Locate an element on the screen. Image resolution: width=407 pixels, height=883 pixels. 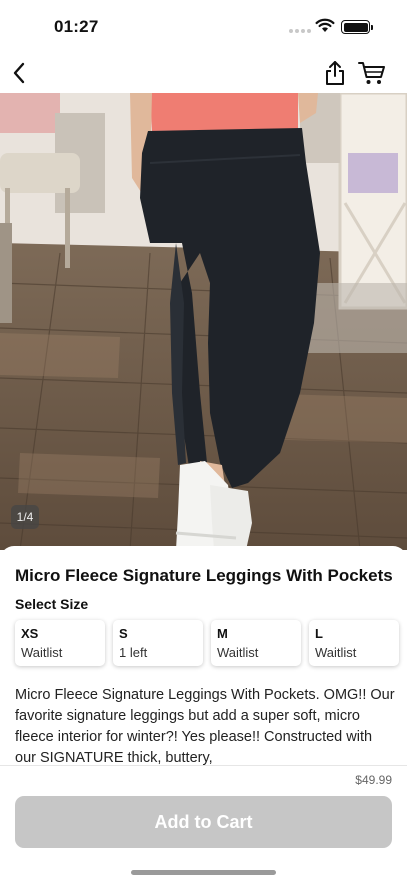
cart-button is located at coordinates (372, 73).